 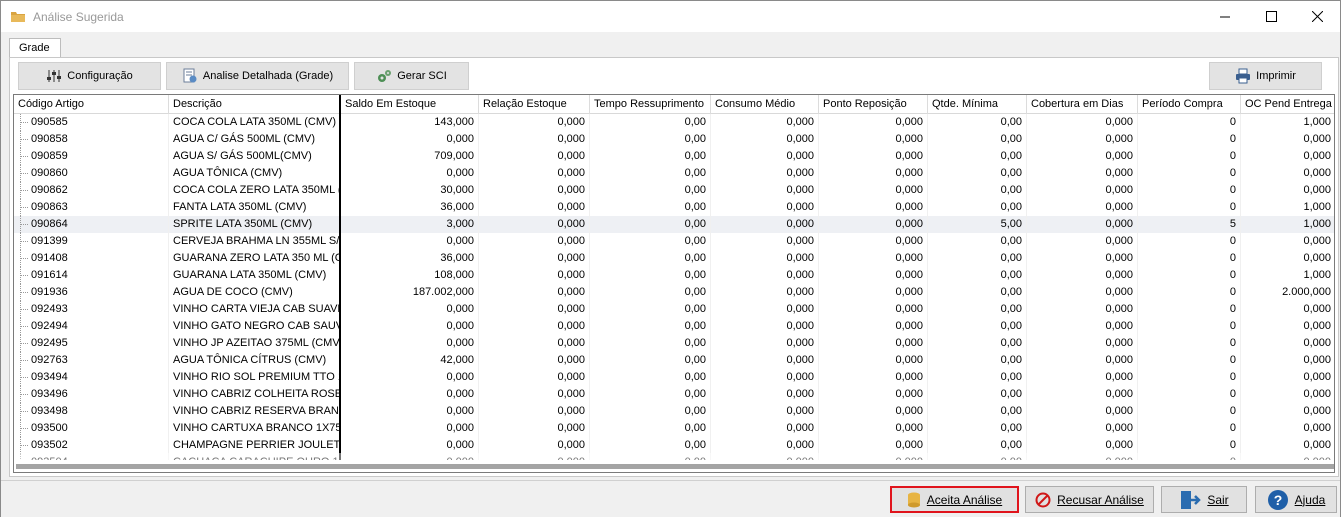 I want to click on cell-codigo-artigo: 092763, so click(x=91, y=360).